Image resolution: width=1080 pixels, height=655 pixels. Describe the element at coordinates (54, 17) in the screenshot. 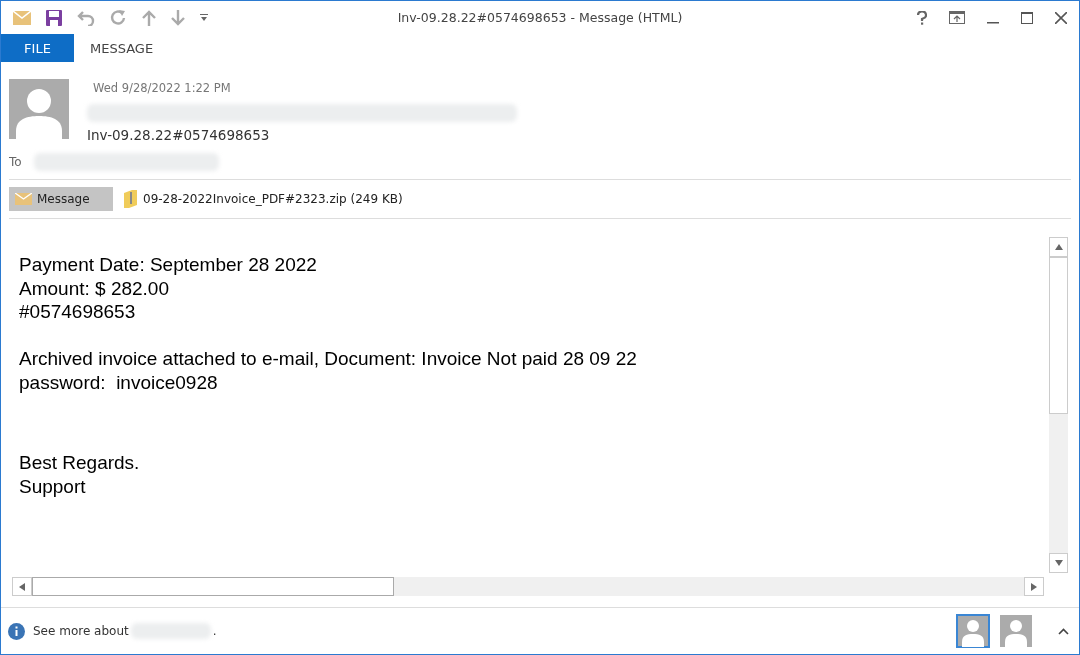

I see `save-icon` at that location.